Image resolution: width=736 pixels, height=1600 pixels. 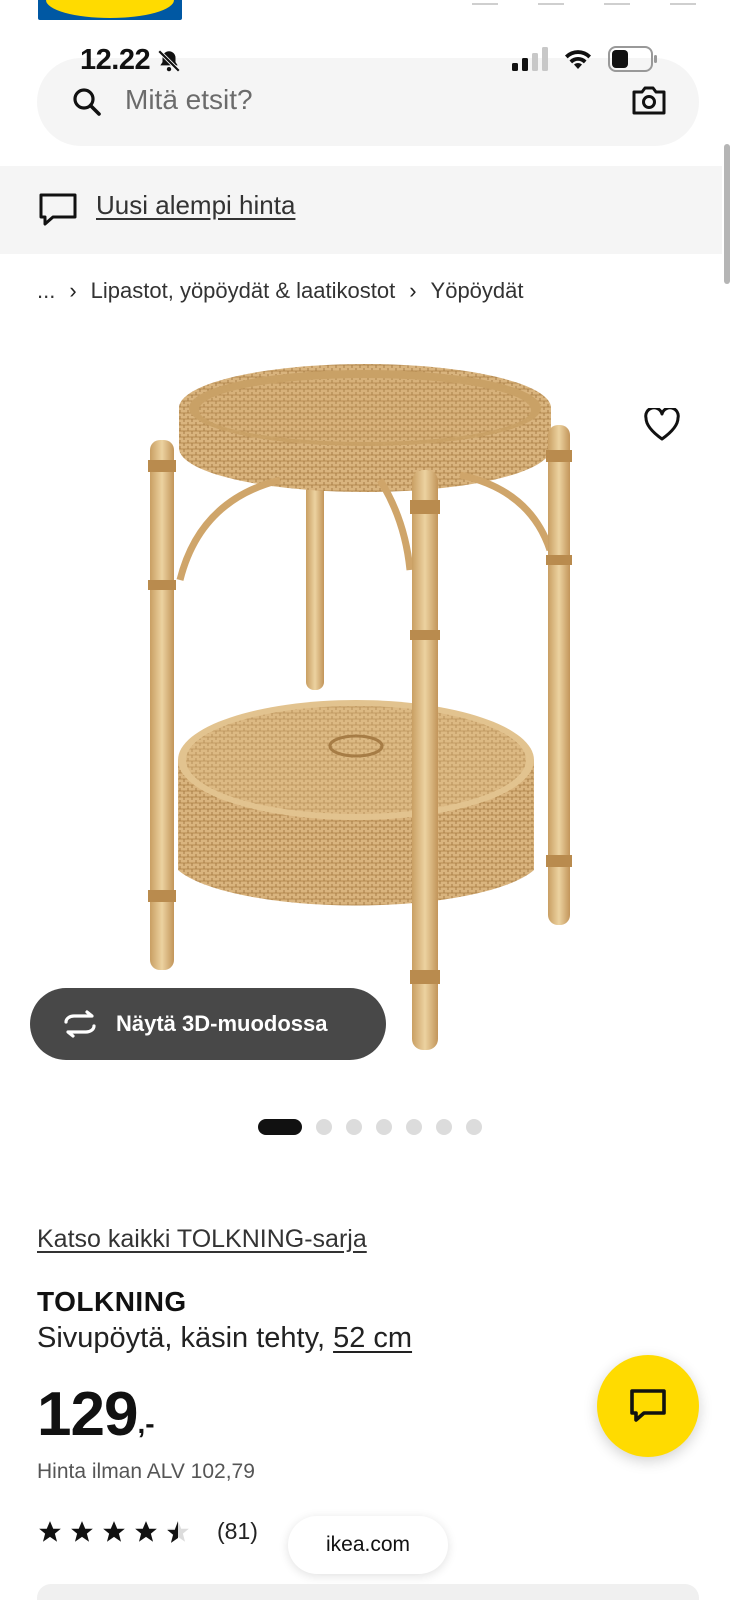 I want to click on chat-icon, so click(x=648, y=1405).